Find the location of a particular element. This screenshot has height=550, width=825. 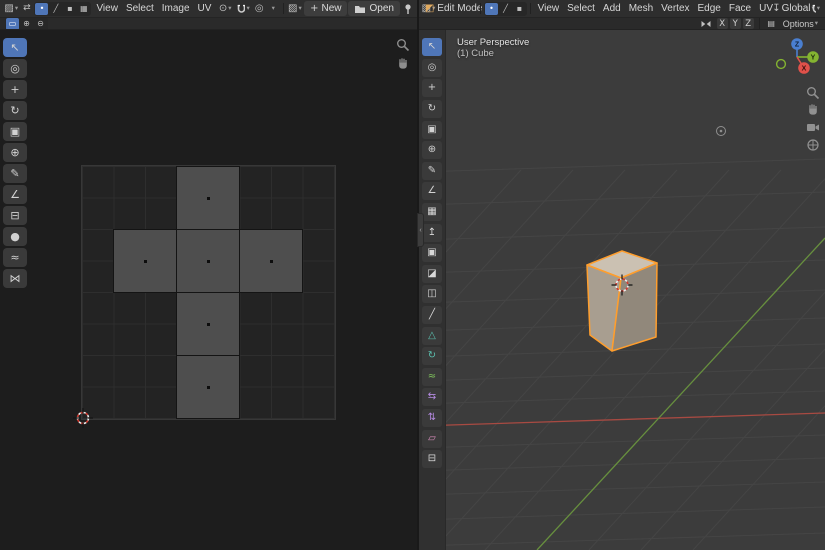

vp-menu-view: View is located at coordinates (549, 8).